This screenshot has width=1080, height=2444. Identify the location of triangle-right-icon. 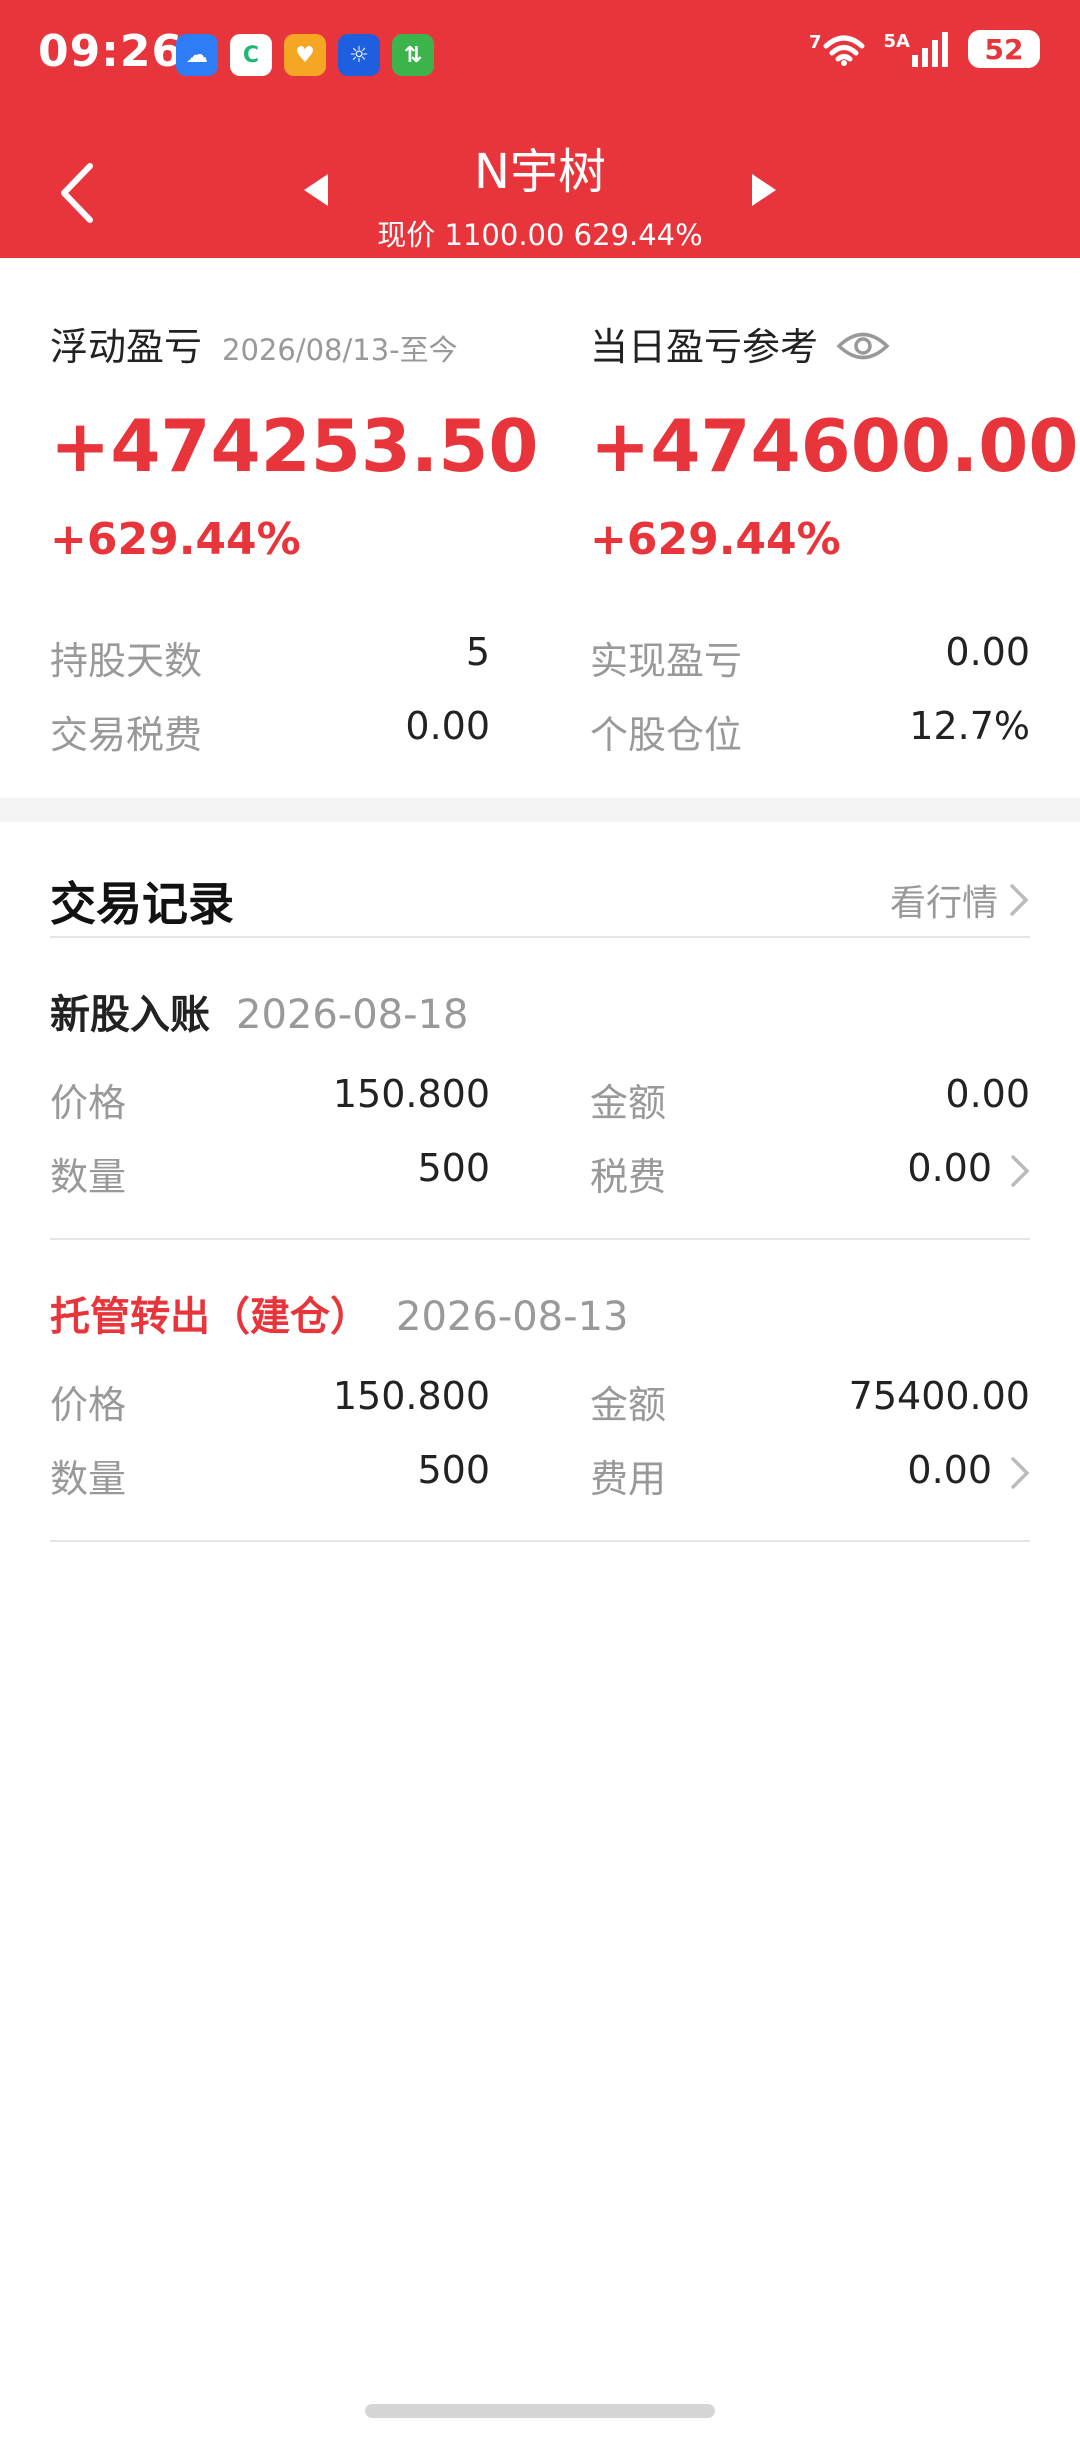
(764, 190).